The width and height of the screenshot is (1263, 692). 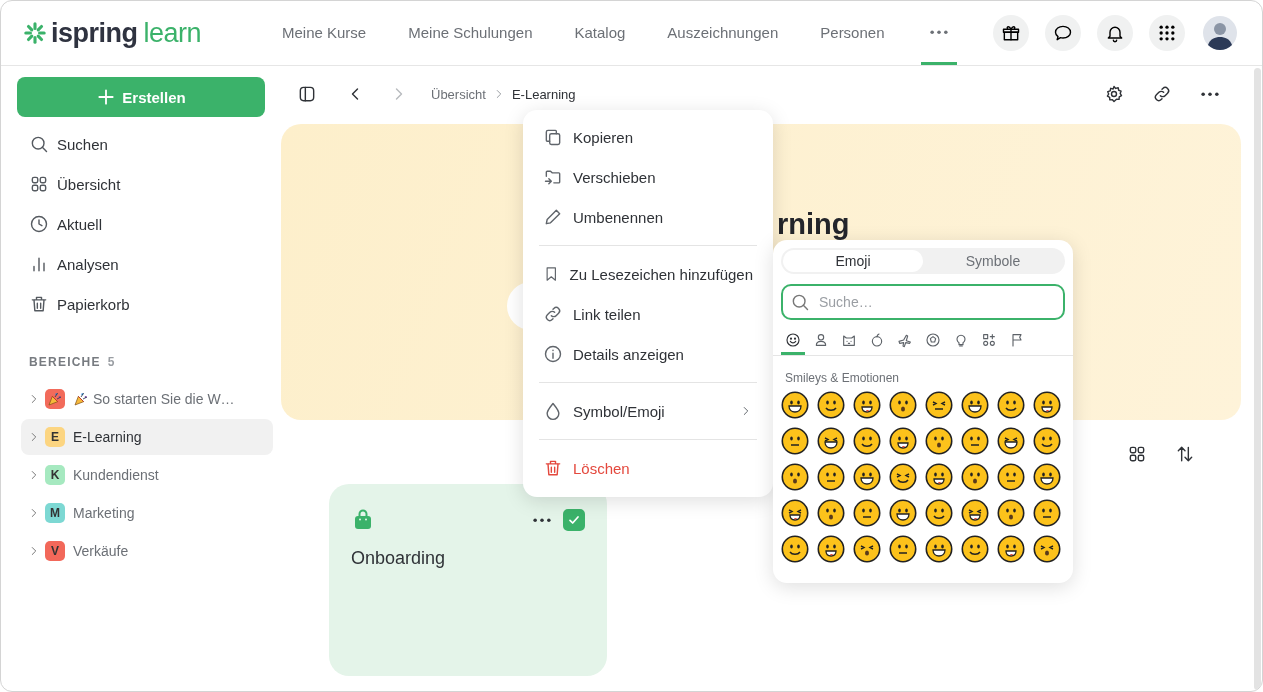 I want to click on flag-icon, so click(x=1017, y=339).